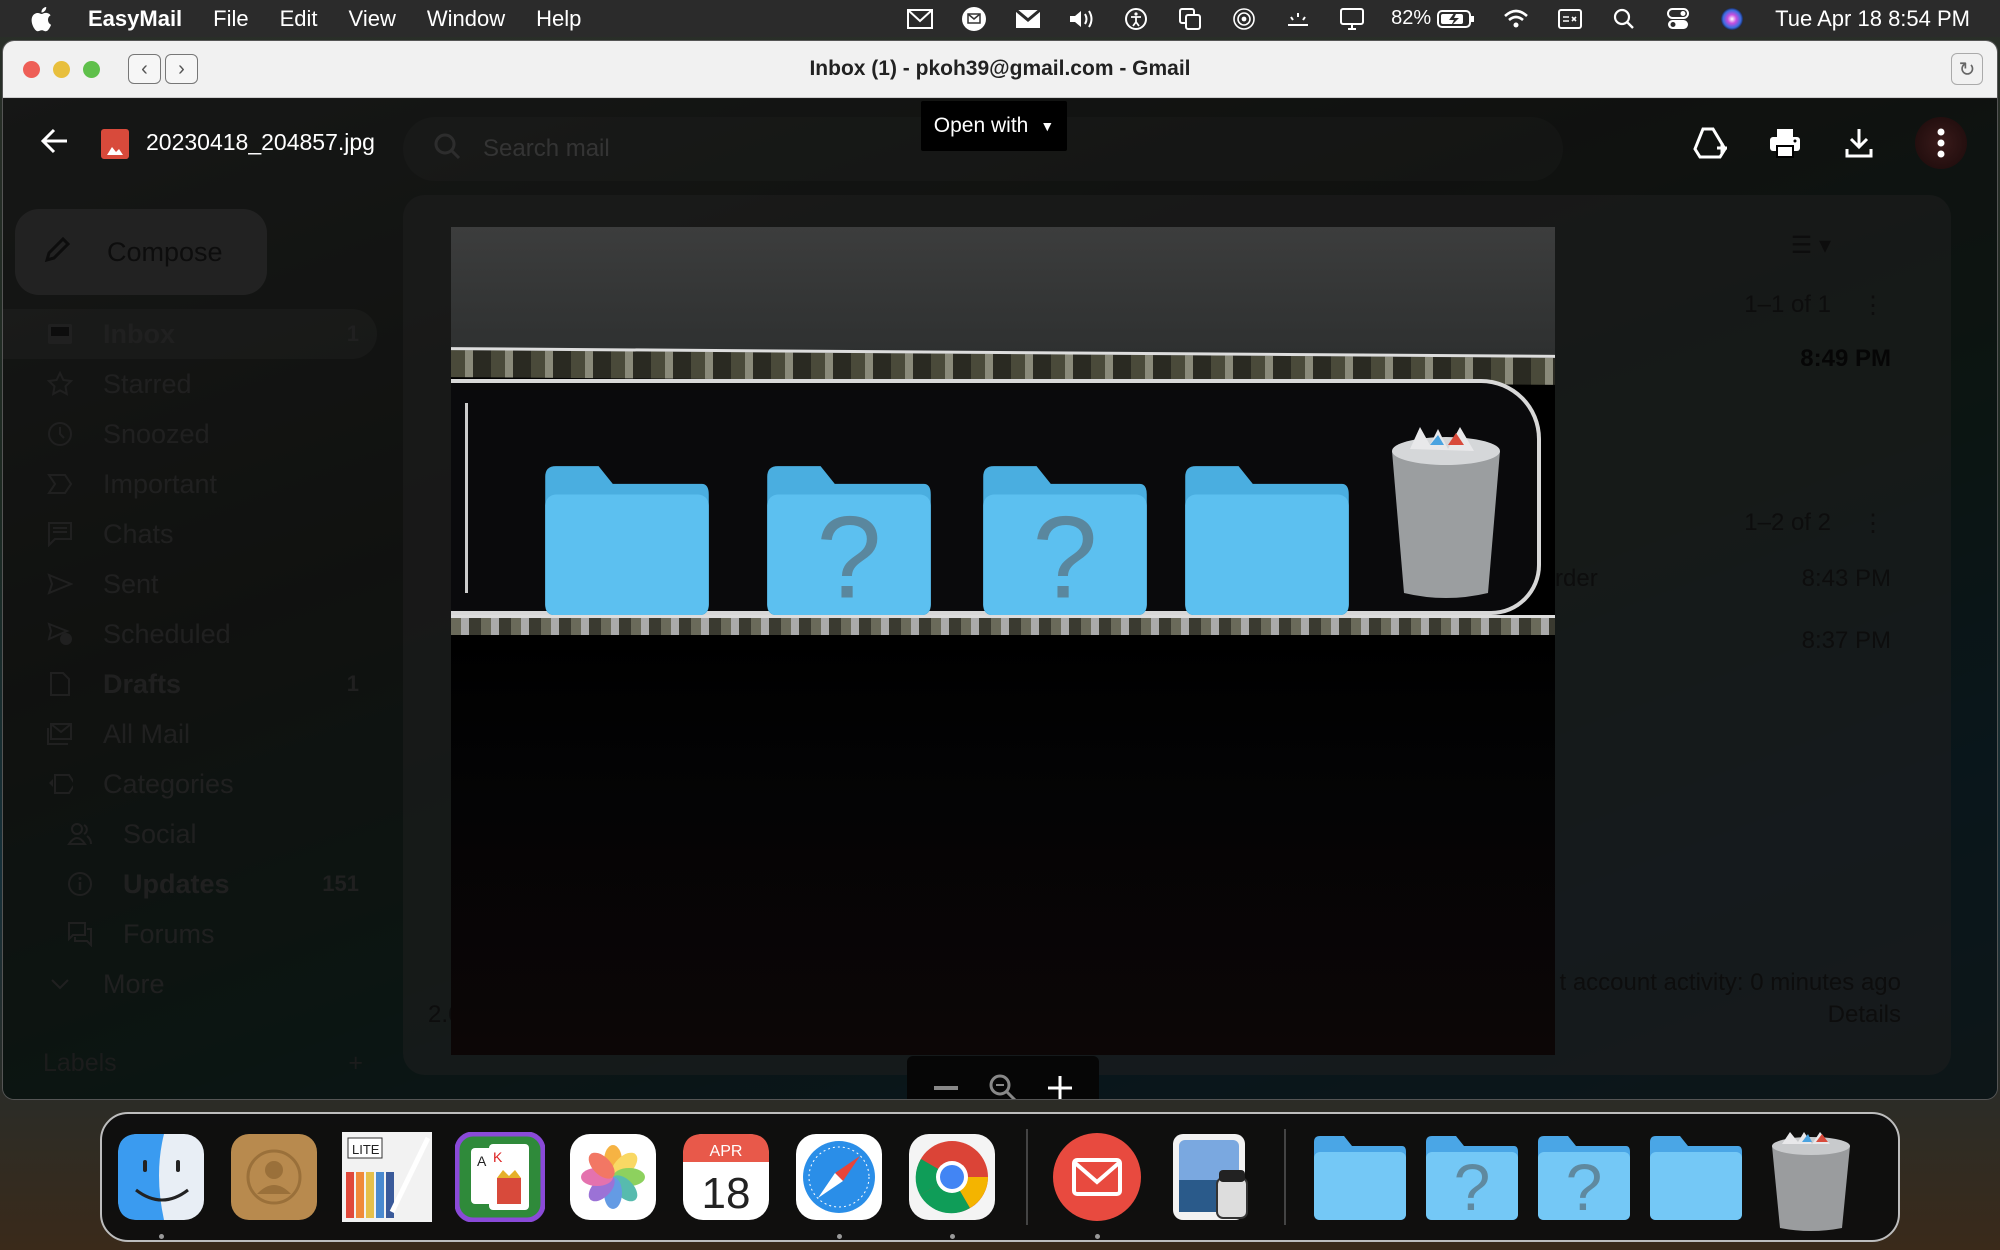 This screenshot has height=1250, width=2000. I want to click on menu-app-name: EasyMail, so click(135, 19).